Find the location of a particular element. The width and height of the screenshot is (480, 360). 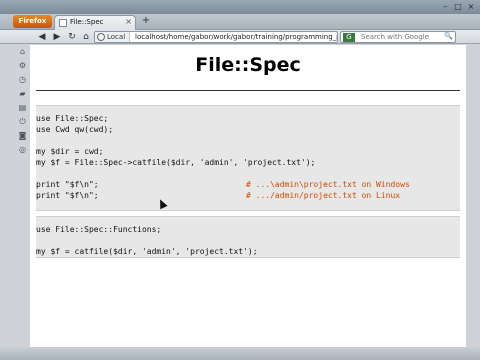

code-line: my $dir = cwd; is located at coordinates (70, 151).